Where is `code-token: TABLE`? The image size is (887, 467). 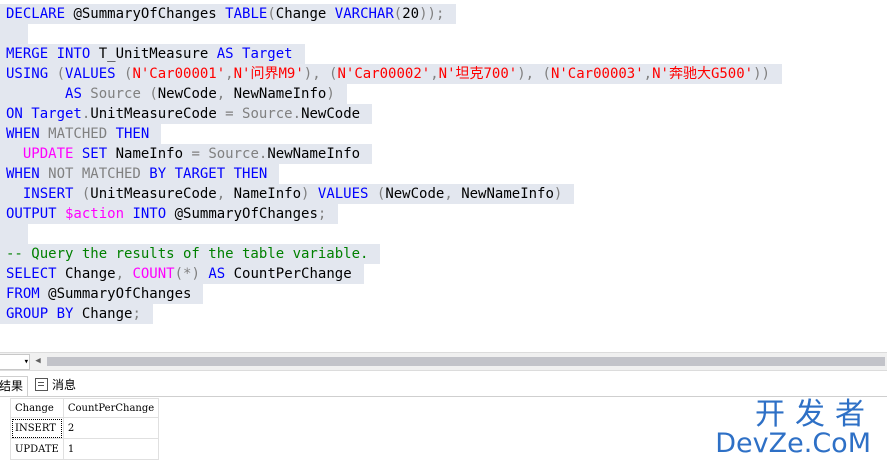 code-token: TABLE is located at coordinates (246, 14).